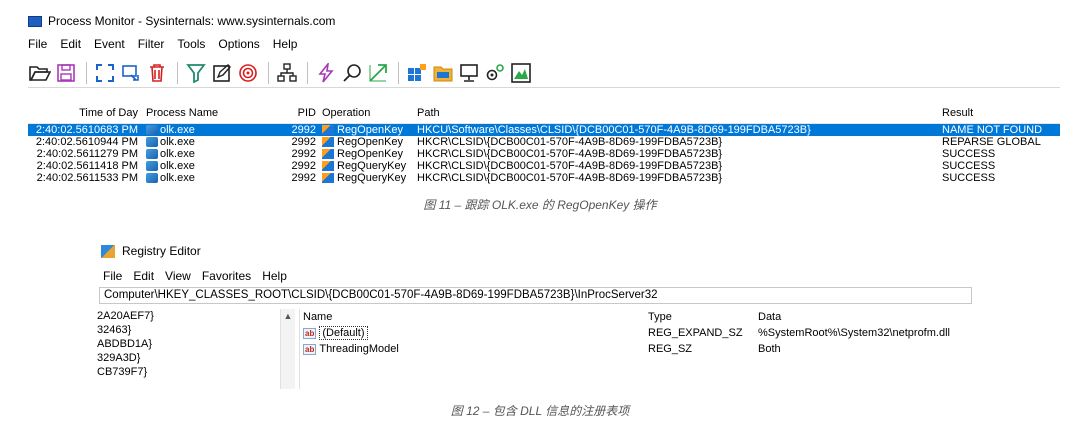  Describe the element at coordinates (191, 46) in the screenshot. I see `menu-tools: Tools` at that location.